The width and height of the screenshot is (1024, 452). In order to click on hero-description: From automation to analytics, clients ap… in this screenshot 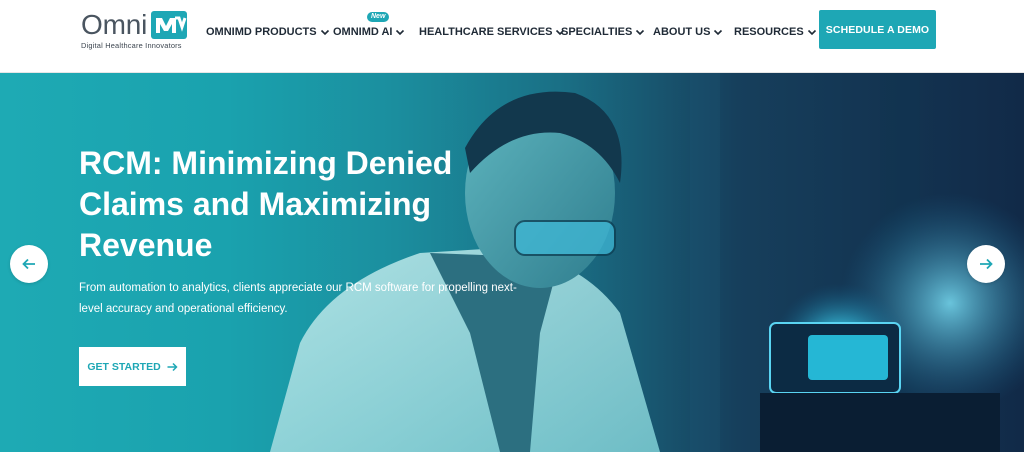, I will do `click(299, 299)`.